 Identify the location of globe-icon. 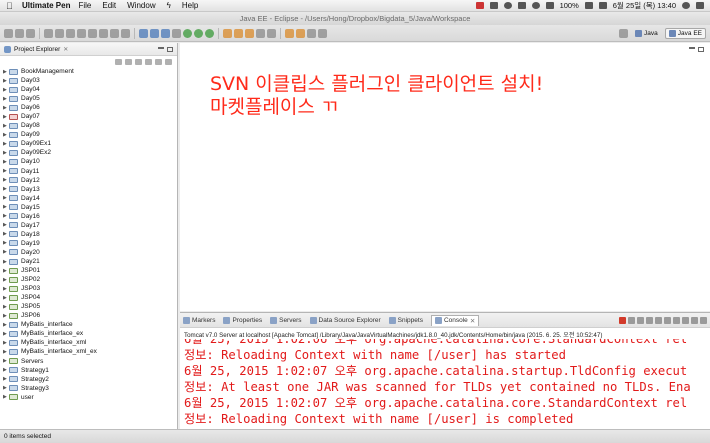
(165, 33).